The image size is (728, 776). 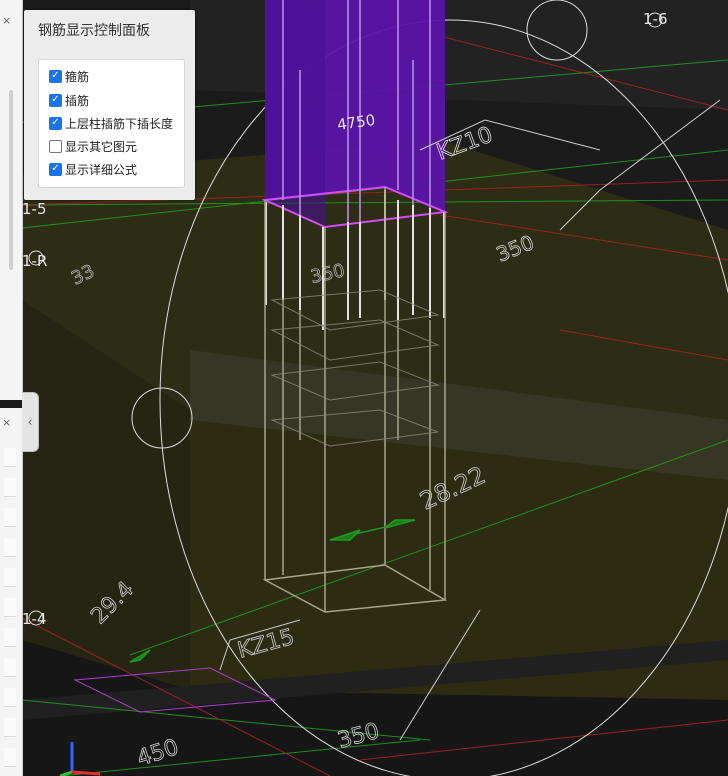 I want to click on scrollbar, so click(x=11, y=180).